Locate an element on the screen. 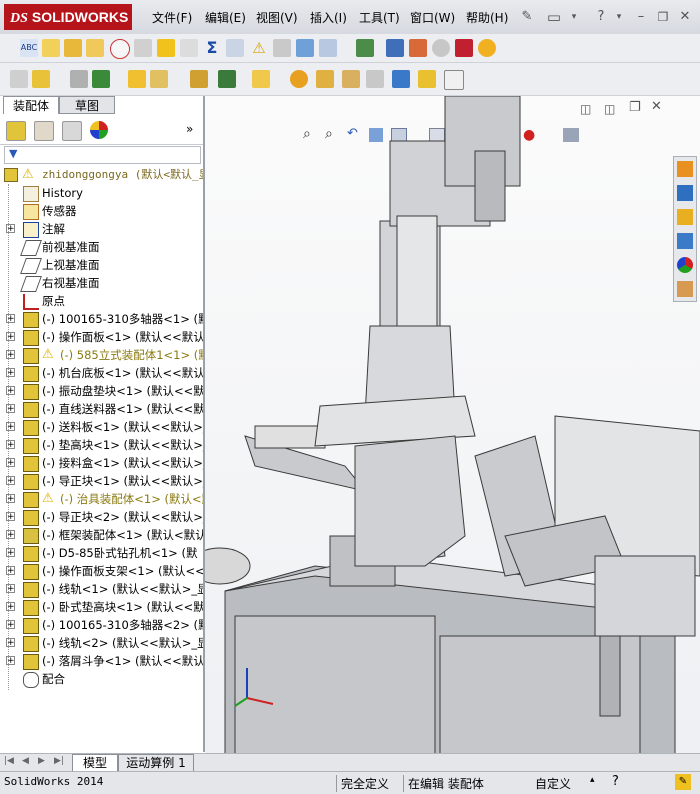  notification-icon: ✎ is located at coordinates (683, 782).